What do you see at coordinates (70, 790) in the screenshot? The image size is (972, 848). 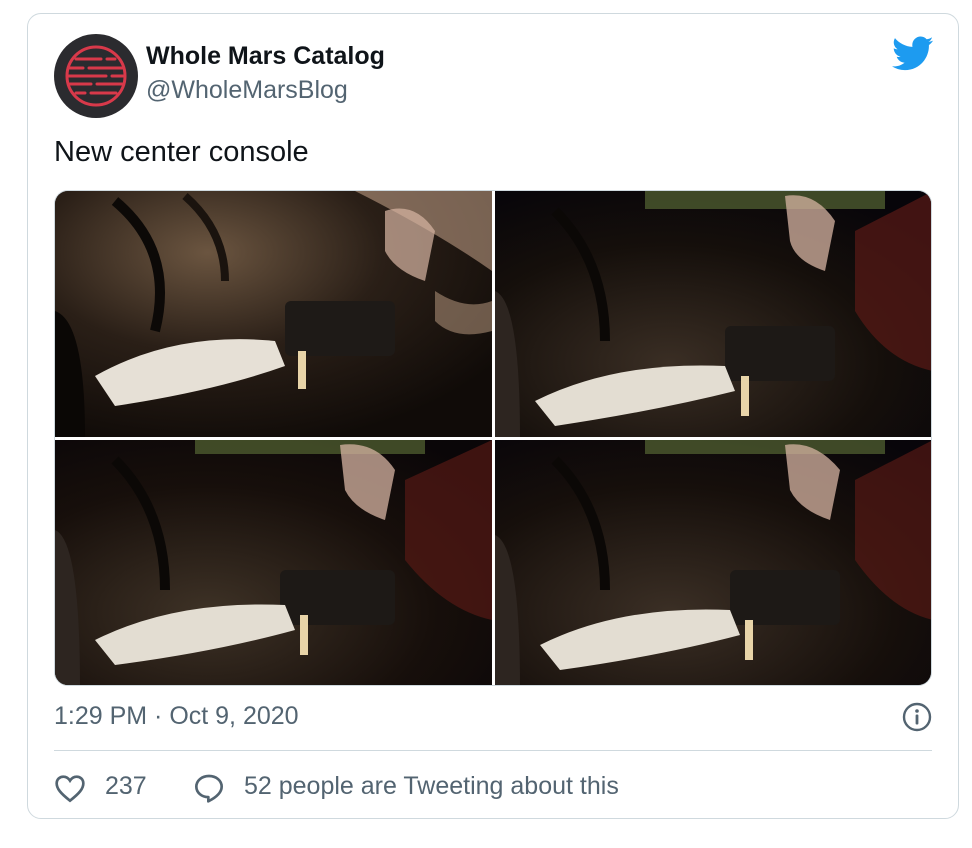 I see `heart-icon` at bounding box center [70, 790].